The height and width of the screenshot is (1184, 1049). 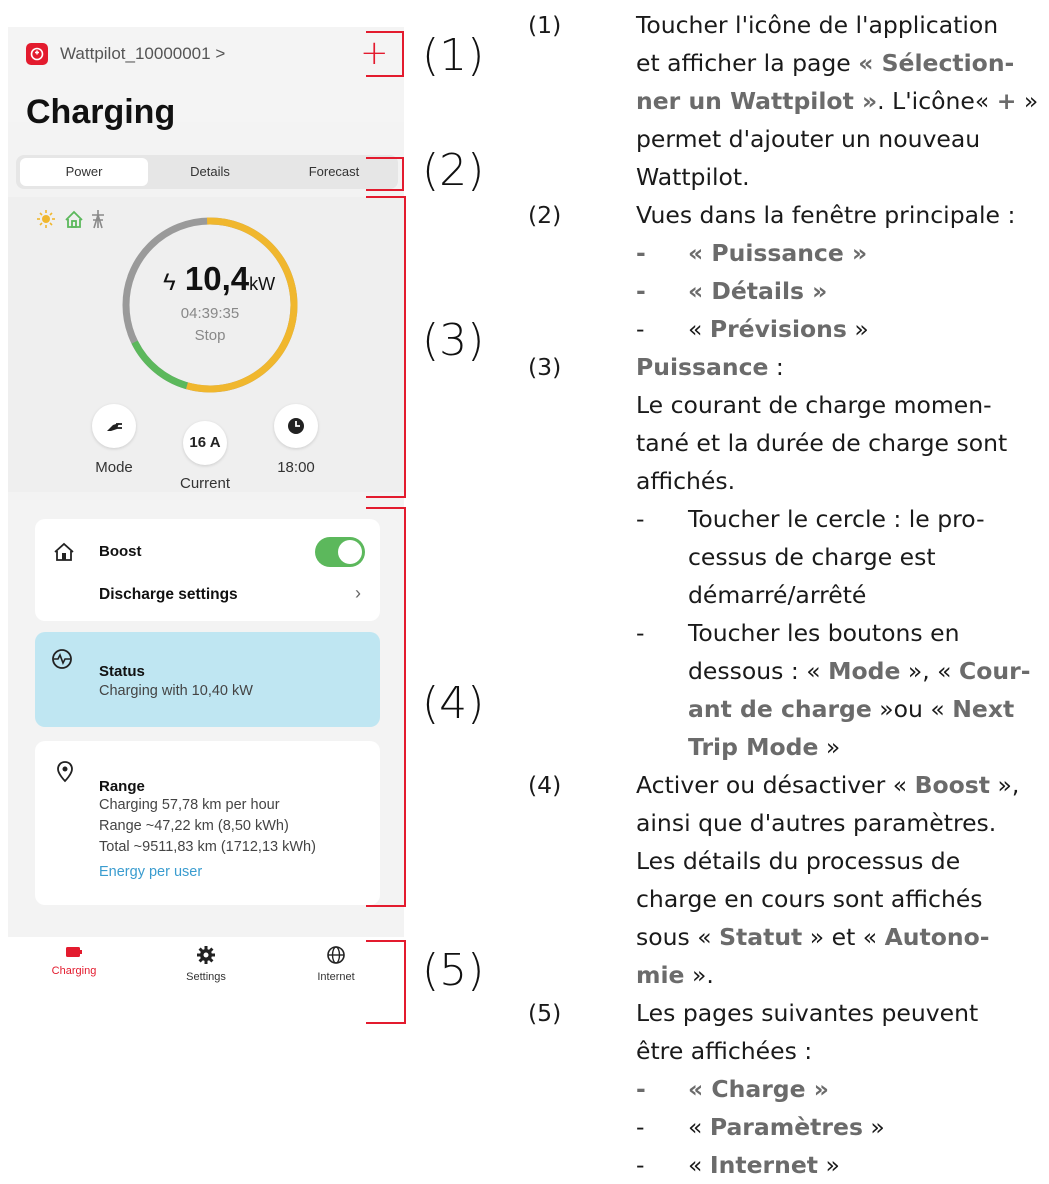 I want to click on tab-details: Details, so click(x=210, y=172).